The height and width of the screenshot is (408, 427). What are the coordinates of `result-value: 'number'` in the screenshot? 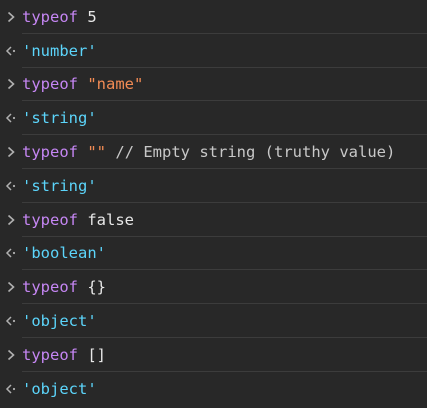 It's located at (59, 51).